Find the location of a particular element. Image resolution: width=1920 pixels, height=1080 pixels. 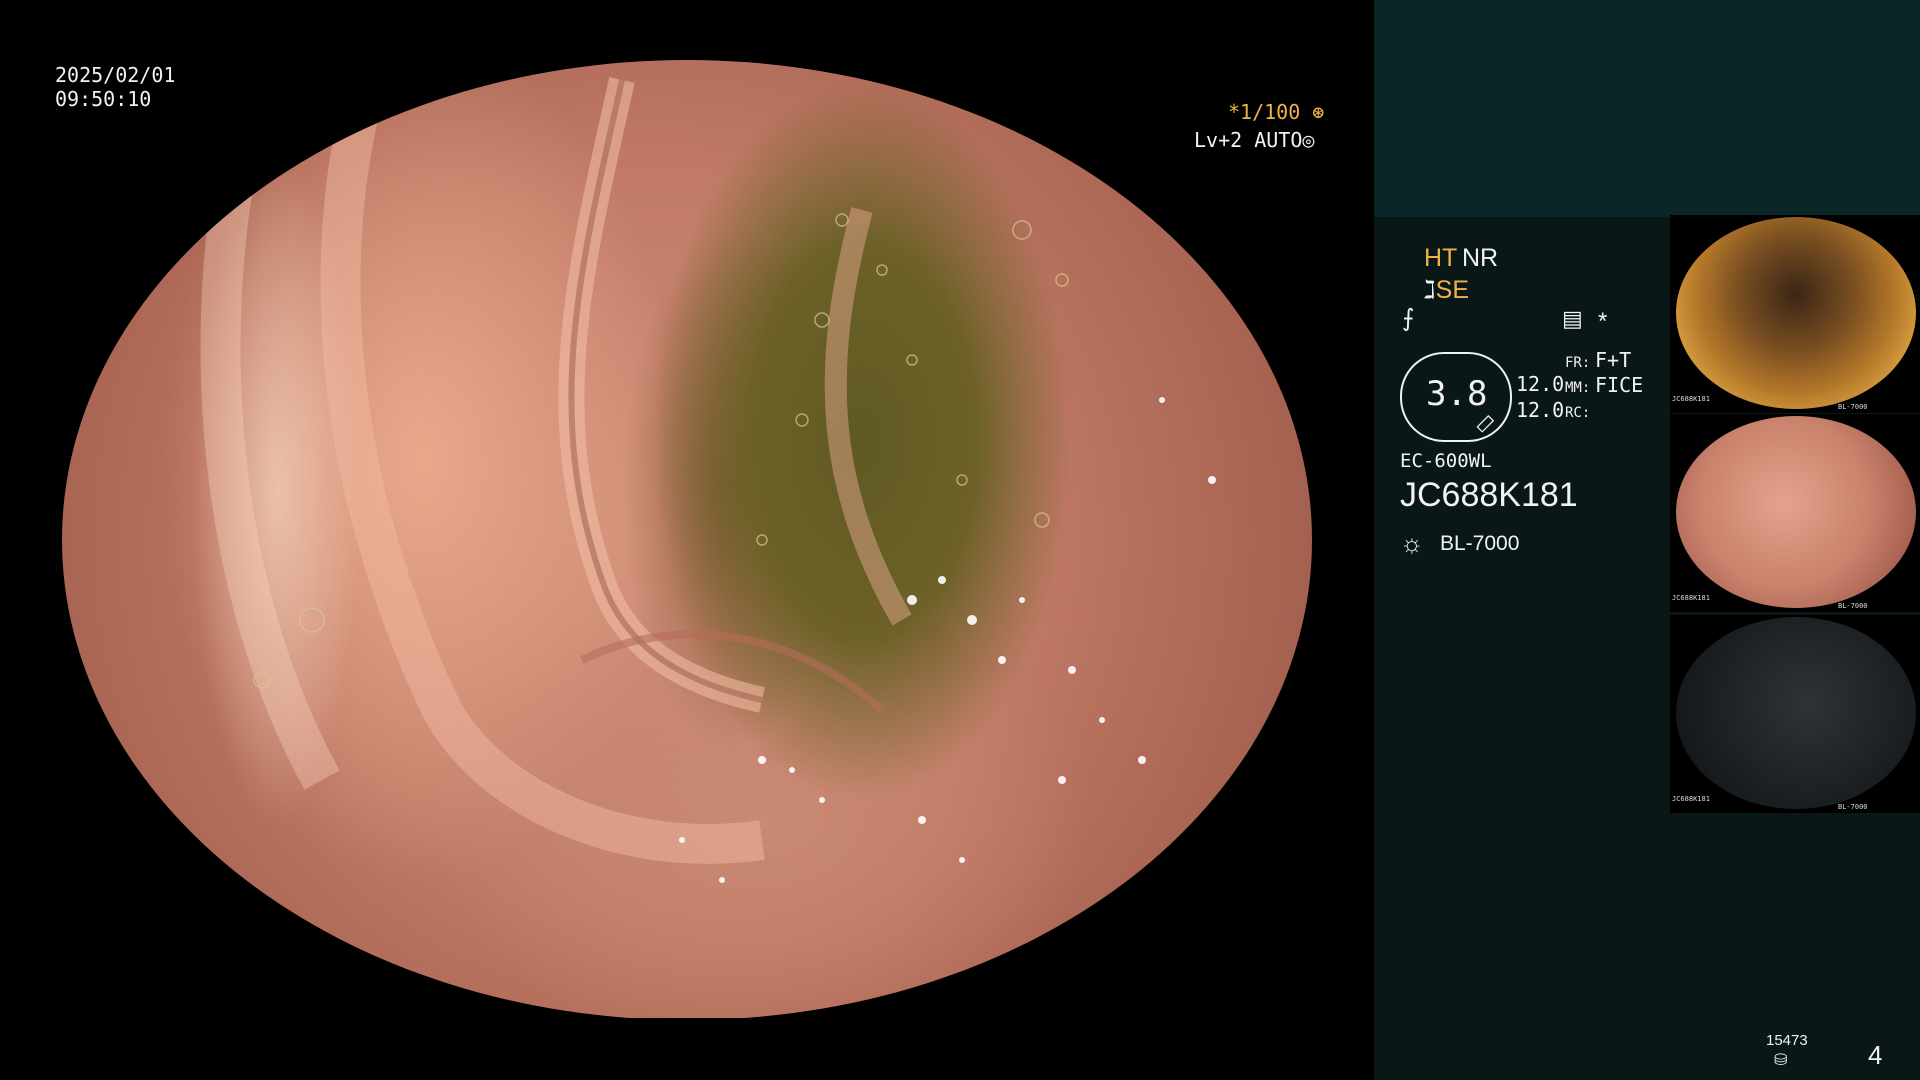

panel-header-area is located at coordinates (1647, 108).